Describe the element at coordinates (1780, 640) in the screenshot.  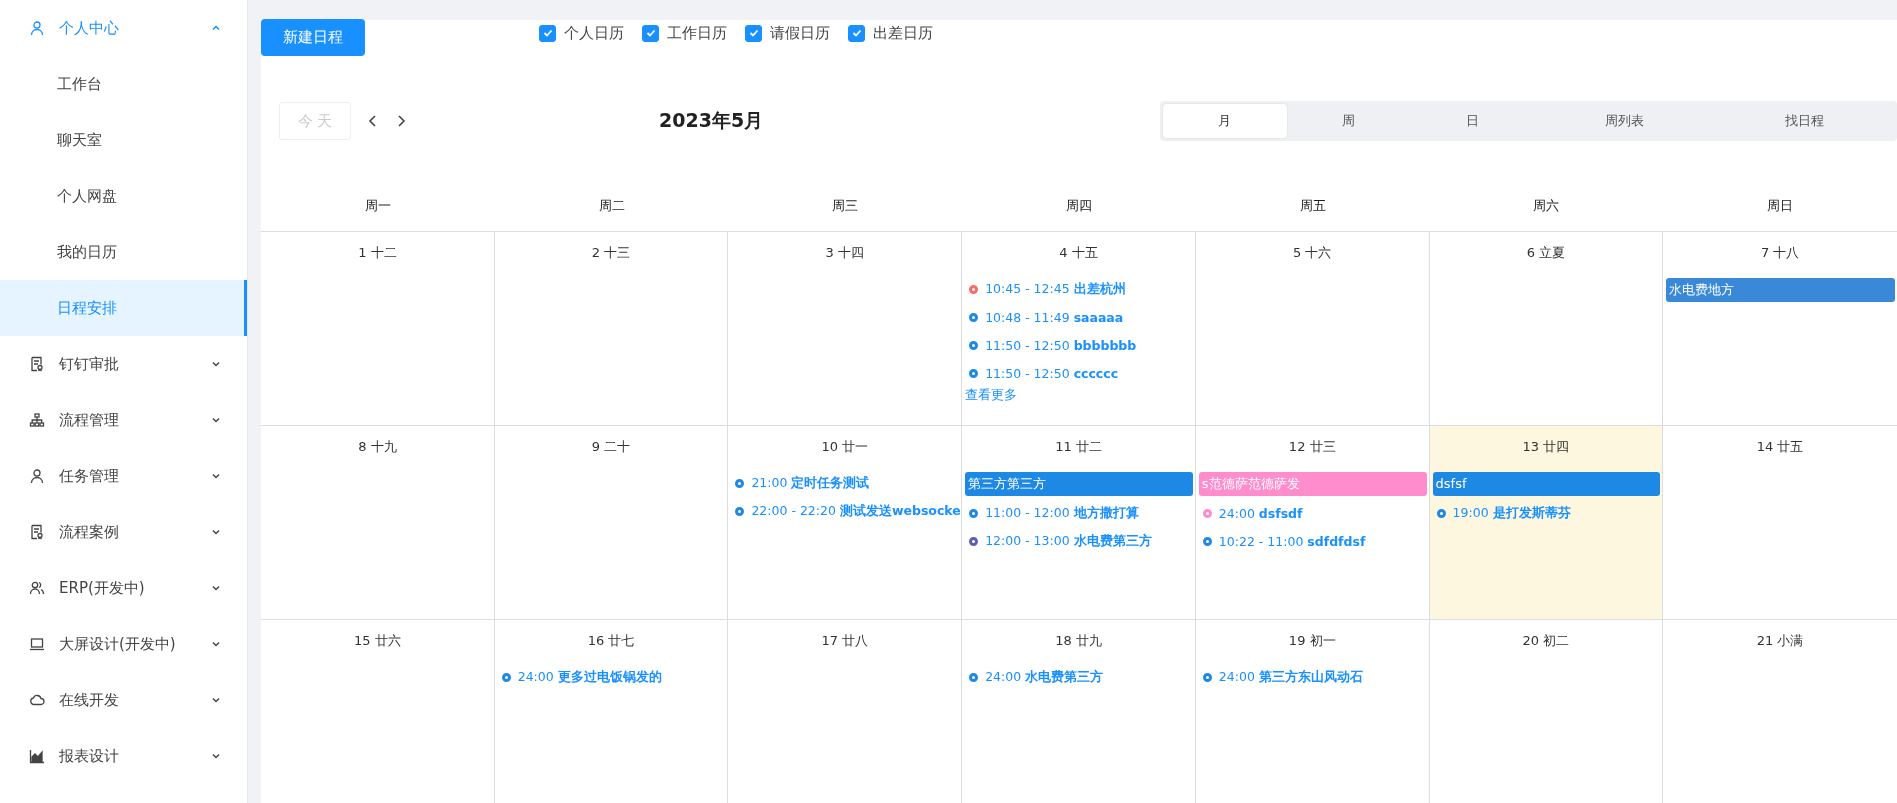
I see `day-number: 21 小满` at that location.